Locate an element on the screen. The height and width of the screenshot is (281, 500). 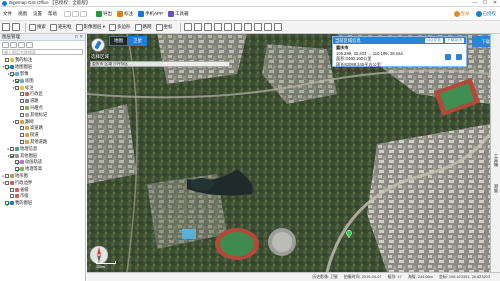
menu-file: 文件 is located at coordinates (7, 14).